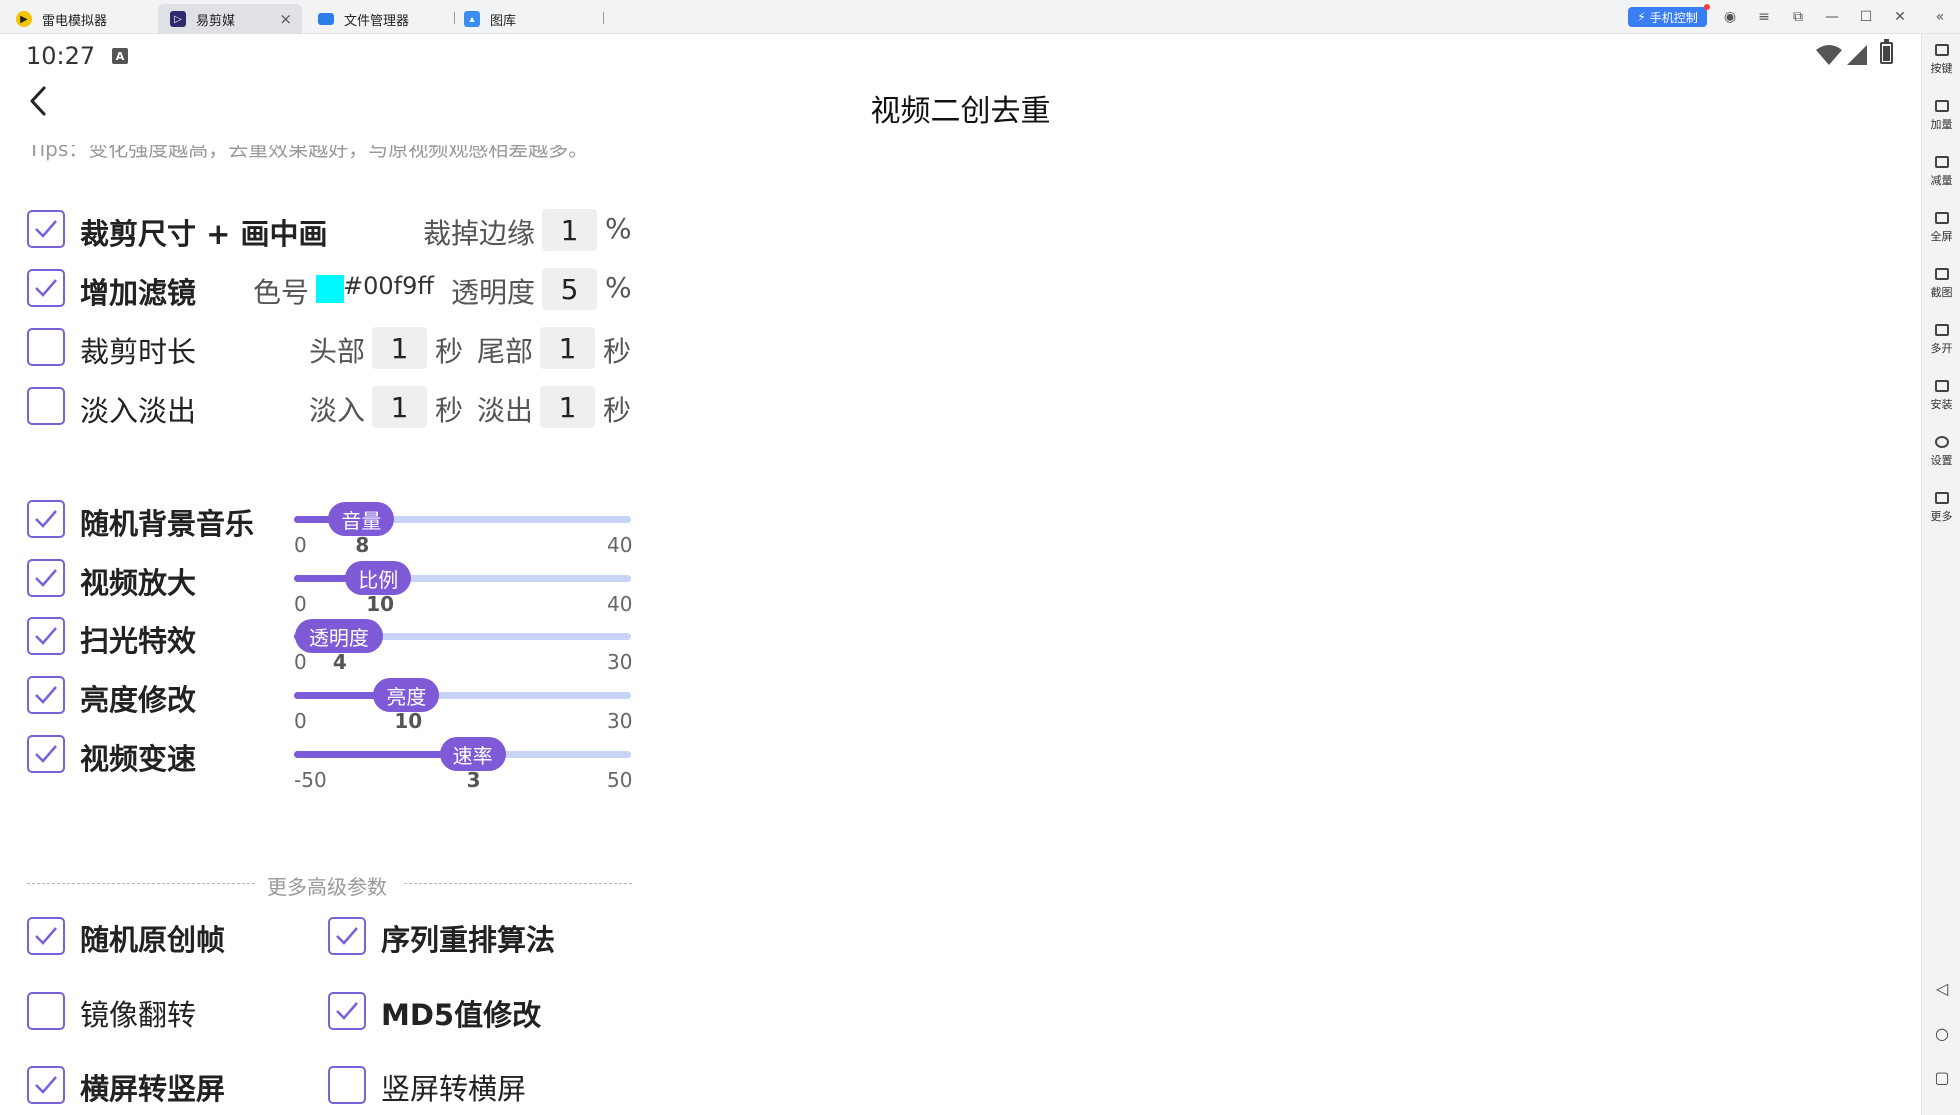 Image resolution: width=1960 pixels, height=1115 pixels. I want to click on tab-leidian: ▶ 雷电模拟器, so click(79, 19).